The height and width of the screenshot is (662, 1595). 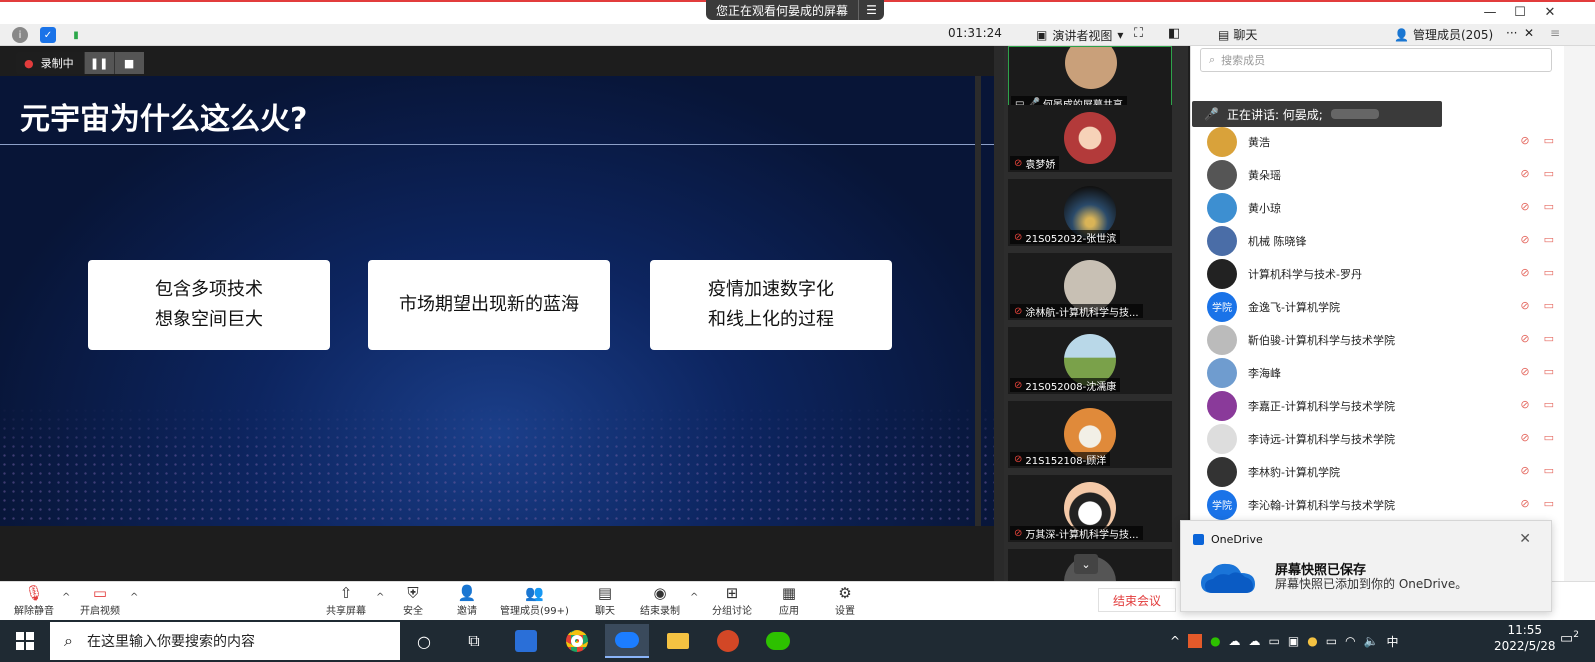 I want to click on toolbar-button: ⇧ 共享屏幕, so click(x=346, y=600).